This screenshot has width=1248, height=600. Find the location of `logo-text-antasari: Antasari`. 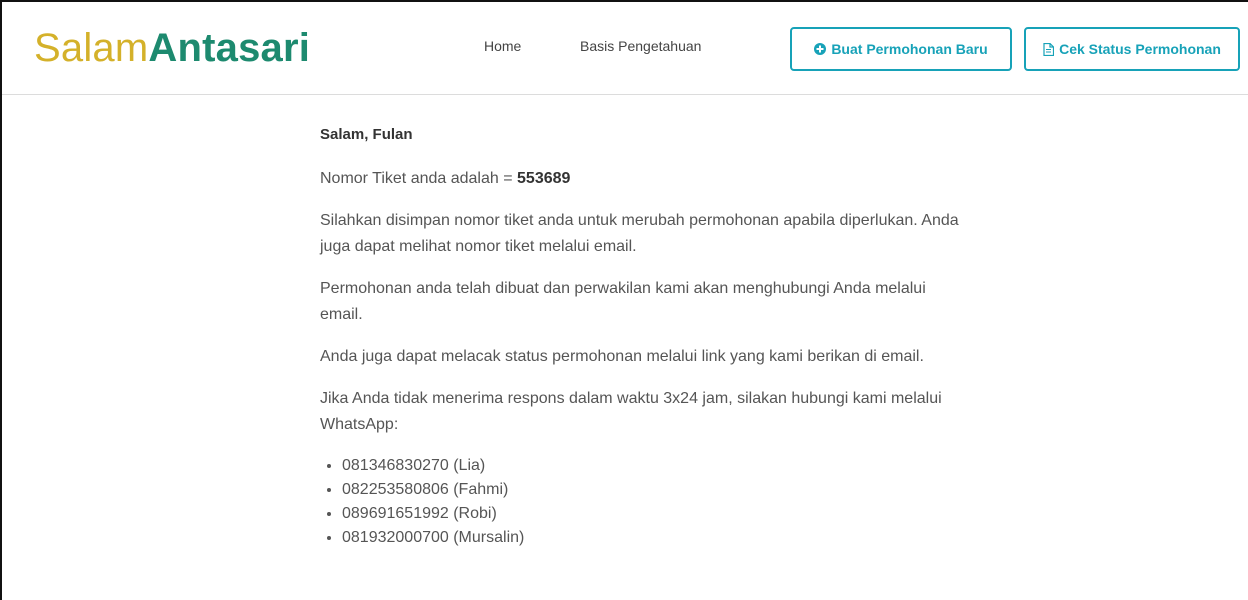

logo-text-antasari: Antasari is located at coordinates (229, 48).